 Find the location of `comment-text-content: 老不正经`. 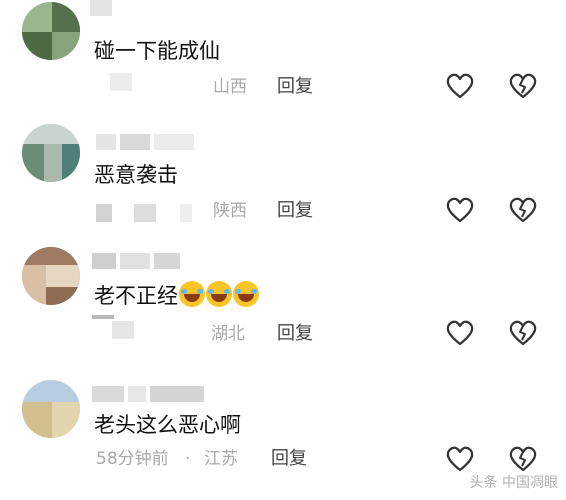

comment-text-content: 老不正经 is located at coordinates (136, 296).